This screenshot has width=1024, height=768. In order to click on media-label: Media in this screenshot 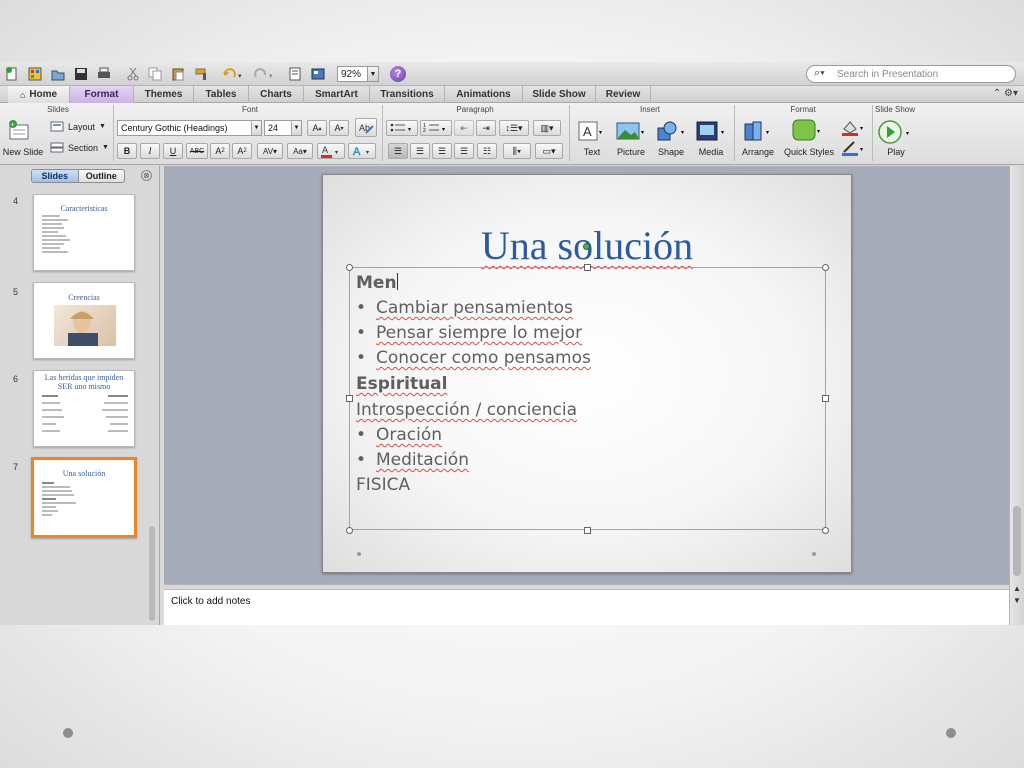, I will do `click(711, 152)`.